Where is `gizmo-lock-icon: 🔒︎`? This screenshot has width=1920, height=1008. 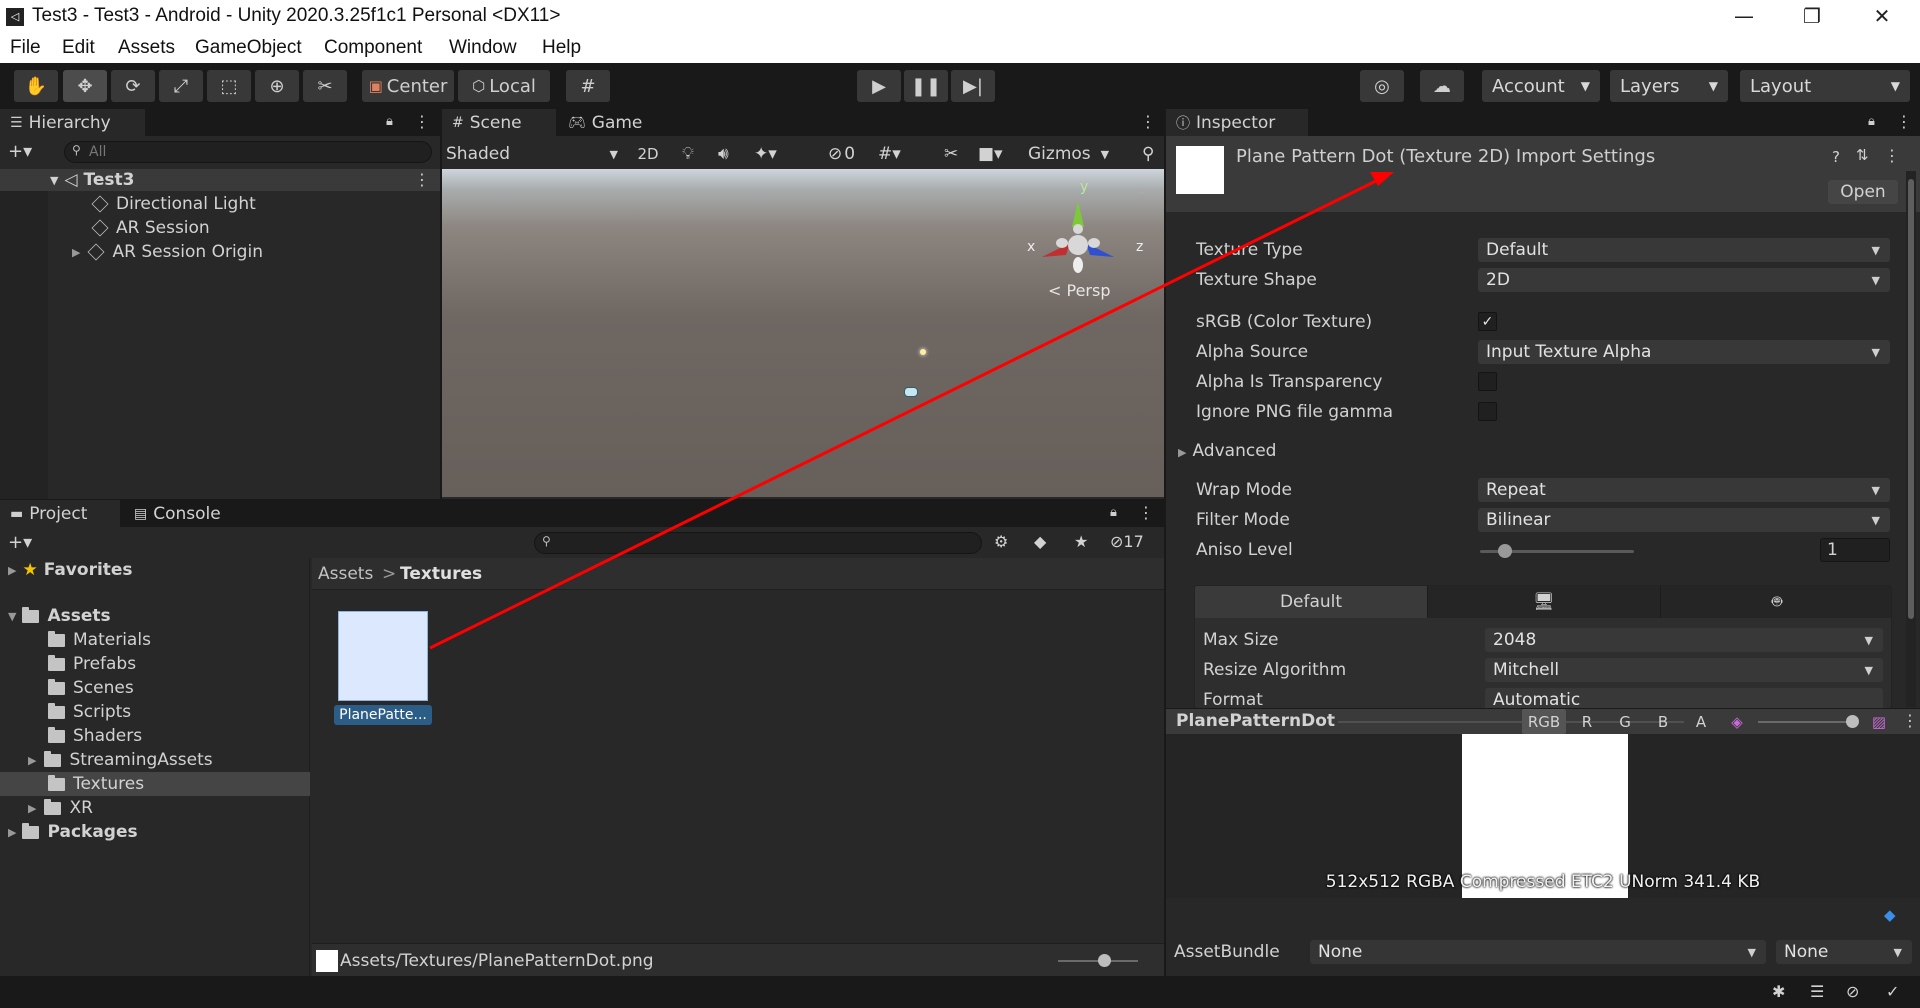
gizmo-lock-icon: 🔒︎ is located at coordinates (1141, 190).